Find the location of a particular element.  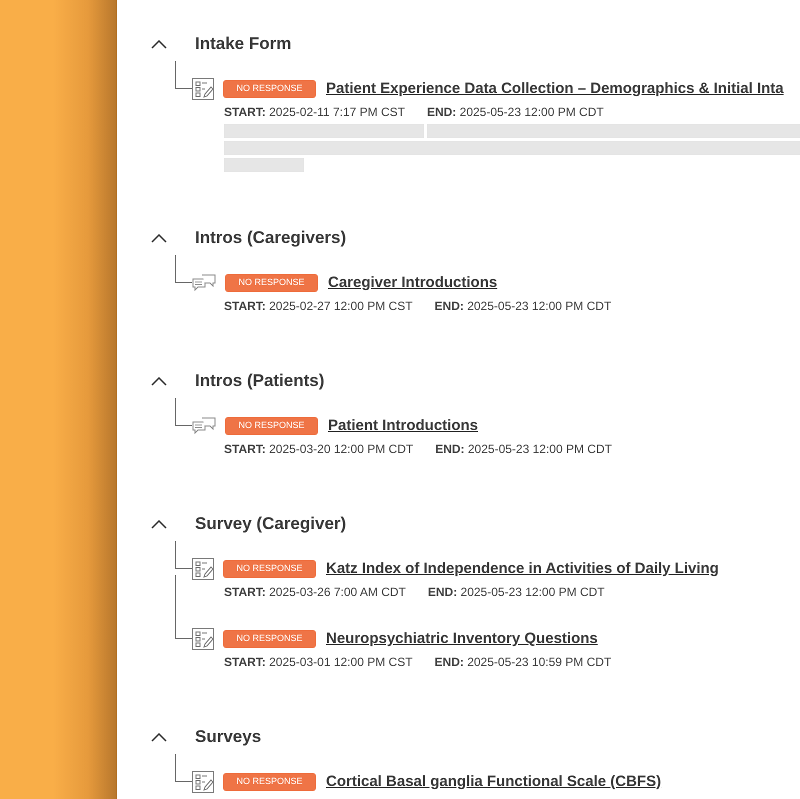

start-date: START: 2025-02-11 7:17 PM CST is located at coordinates (314, 112).